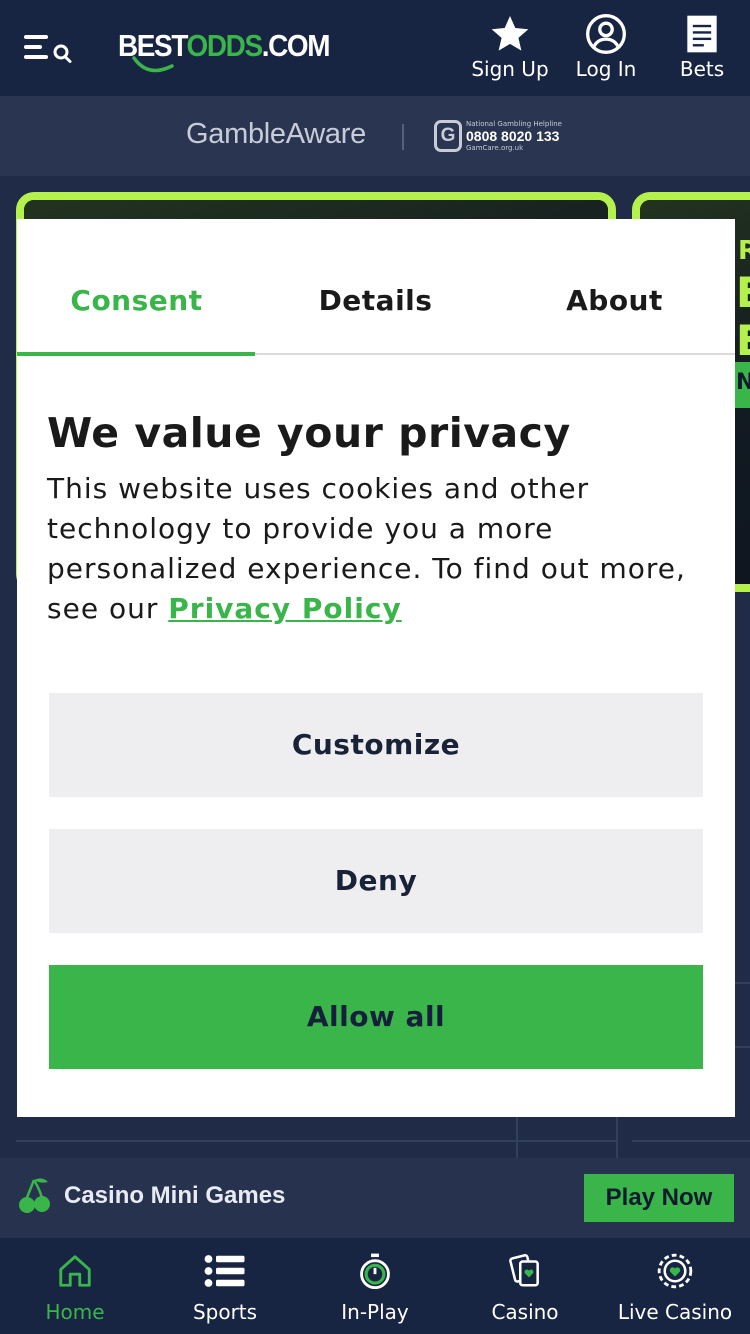  I want to click on nav-home-label: Home, so click(75, 1312).